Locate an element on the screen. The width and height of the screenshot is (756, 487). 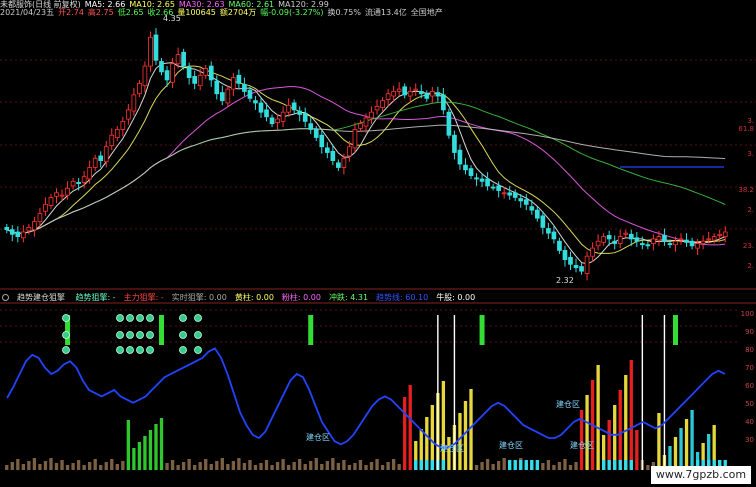
watermark: www.7gpzb.com is located at coordinates (701, 475).